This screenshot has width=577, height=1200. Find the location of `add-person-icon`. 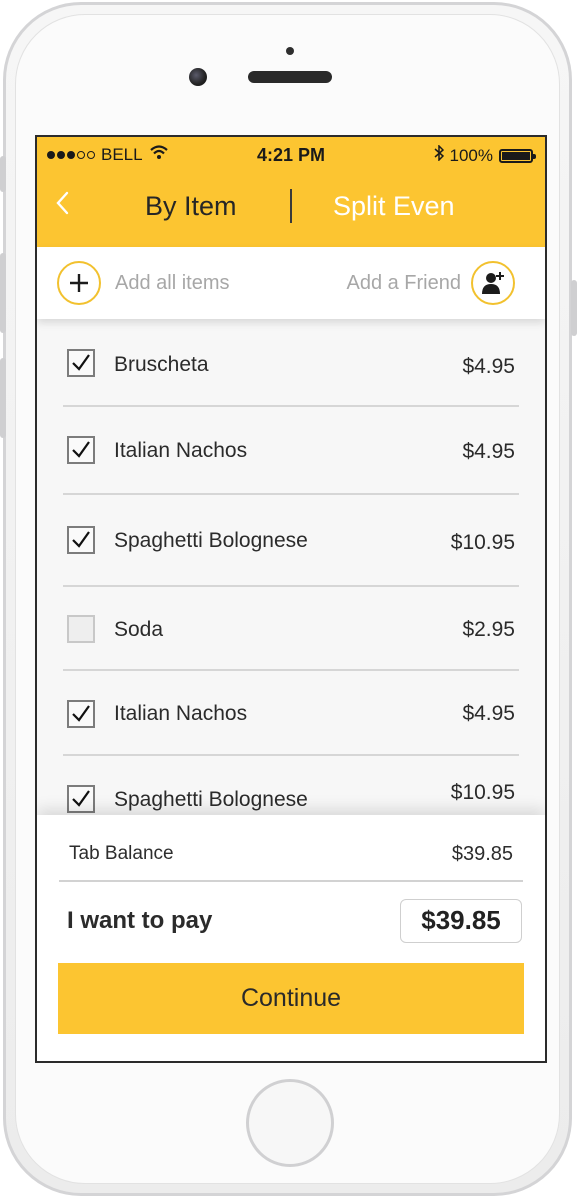

add-person-icon is located at coordinates (493, 283).